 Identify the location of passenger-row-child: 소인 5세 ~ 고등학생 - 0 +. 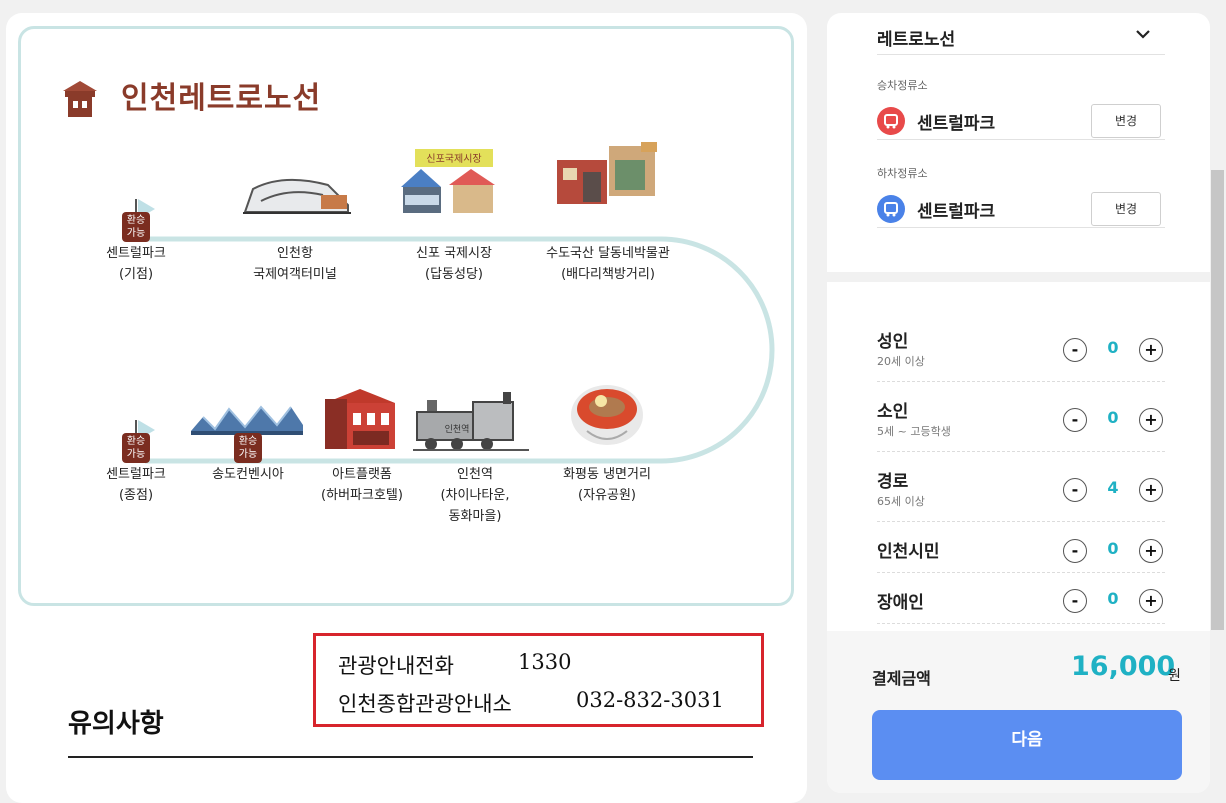
(1021, 416).